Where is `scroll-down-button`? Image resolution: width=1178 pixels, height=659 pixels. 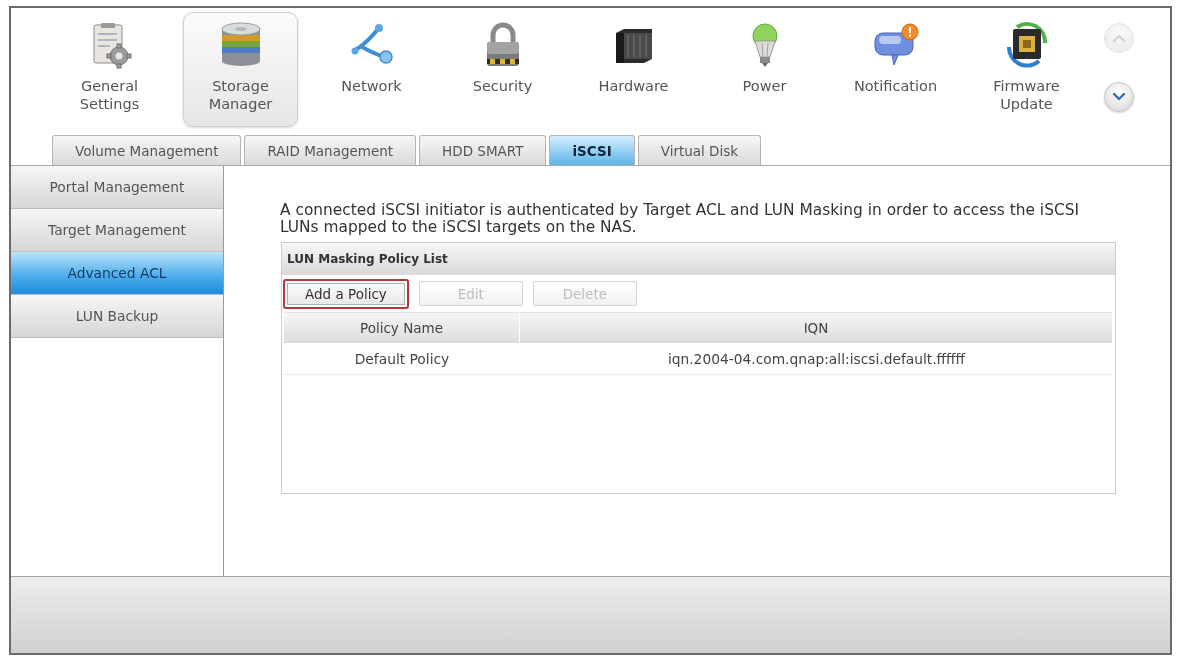 scroll-down-button is located at coordinates (1119, 97).